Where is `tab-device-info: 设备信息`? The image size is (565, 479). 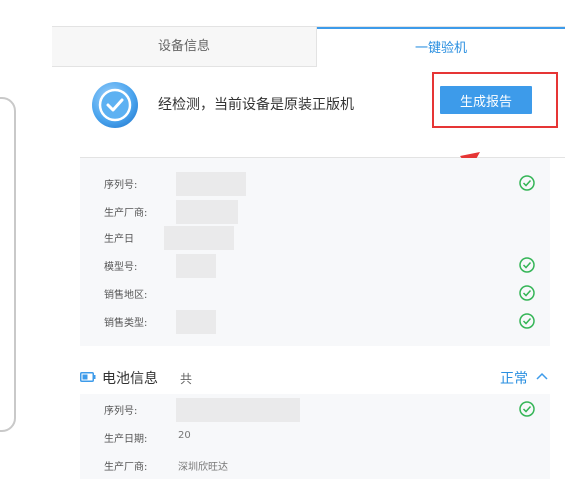
tab-device-info: 设备信息 is located at coordinates (184, 47).